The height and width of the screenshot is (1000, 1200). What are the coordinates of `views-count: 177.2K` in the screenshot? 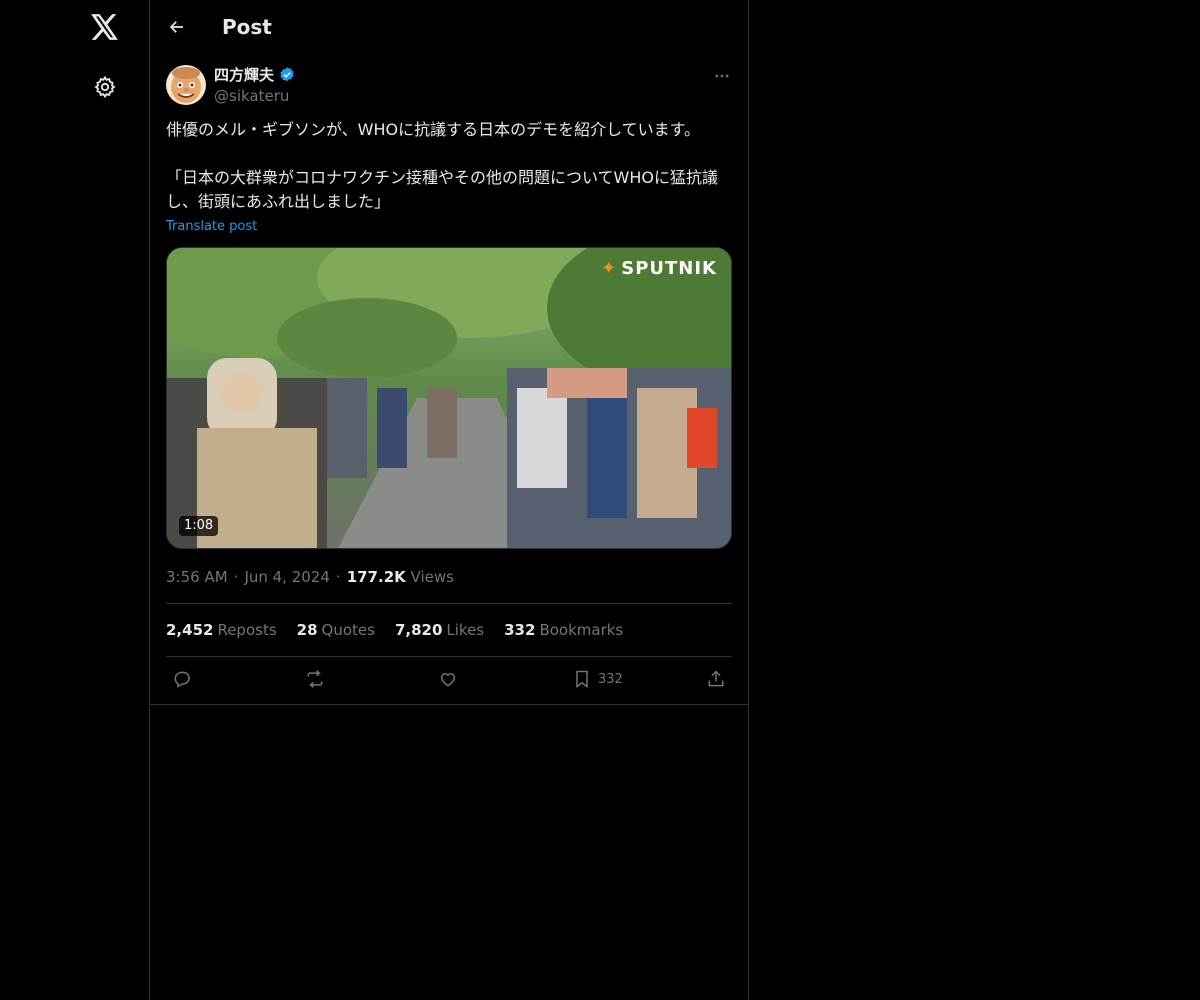 It's located at (376, 577).